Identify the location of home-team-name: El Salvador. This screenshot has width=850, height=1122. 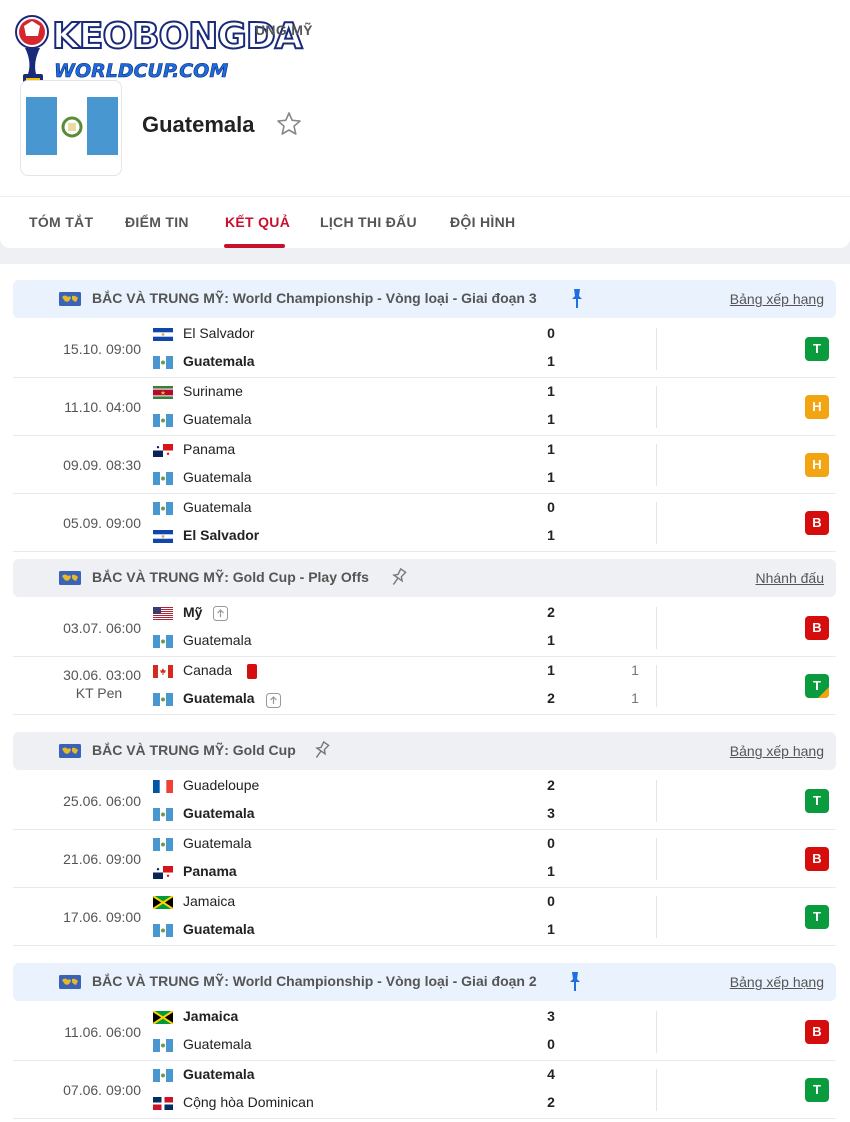
(219, 333).